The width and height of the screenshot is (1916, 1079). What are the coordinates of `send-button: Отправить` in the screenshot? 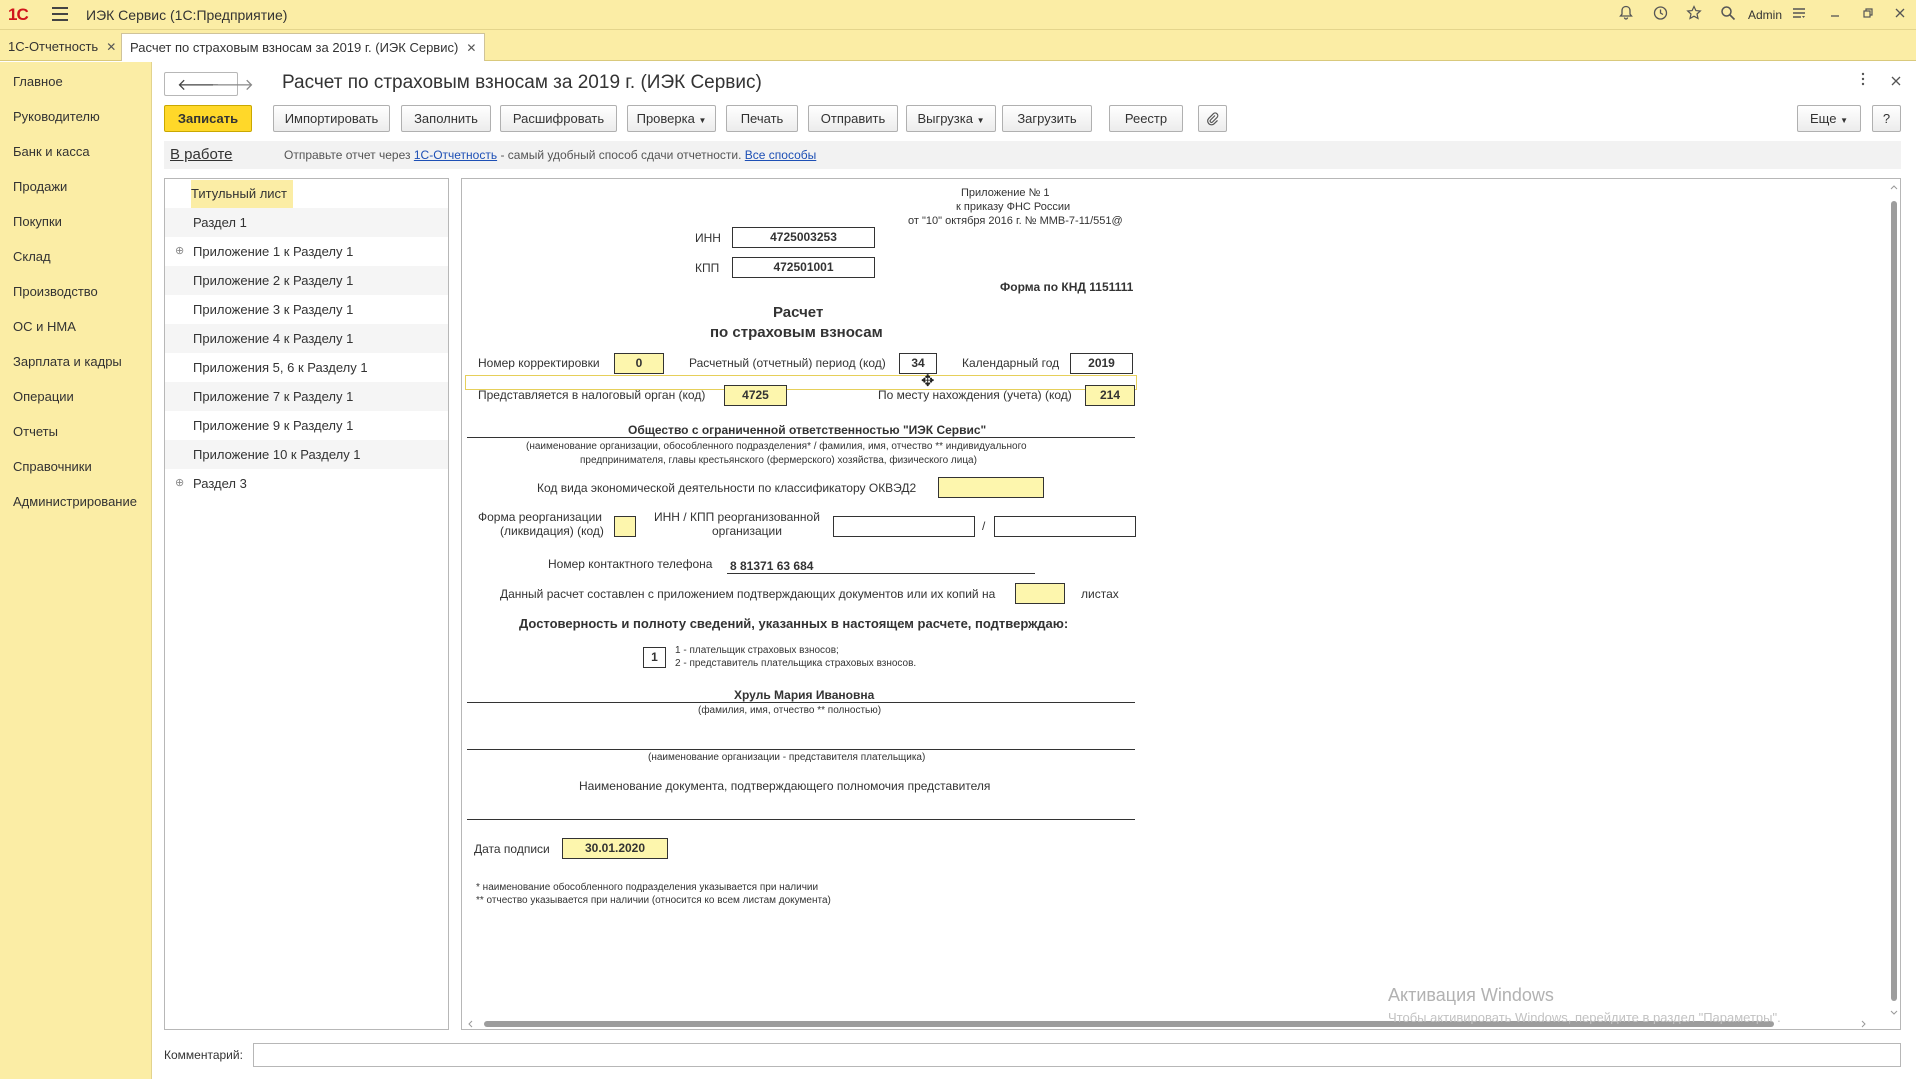 It's located at (853, 118).